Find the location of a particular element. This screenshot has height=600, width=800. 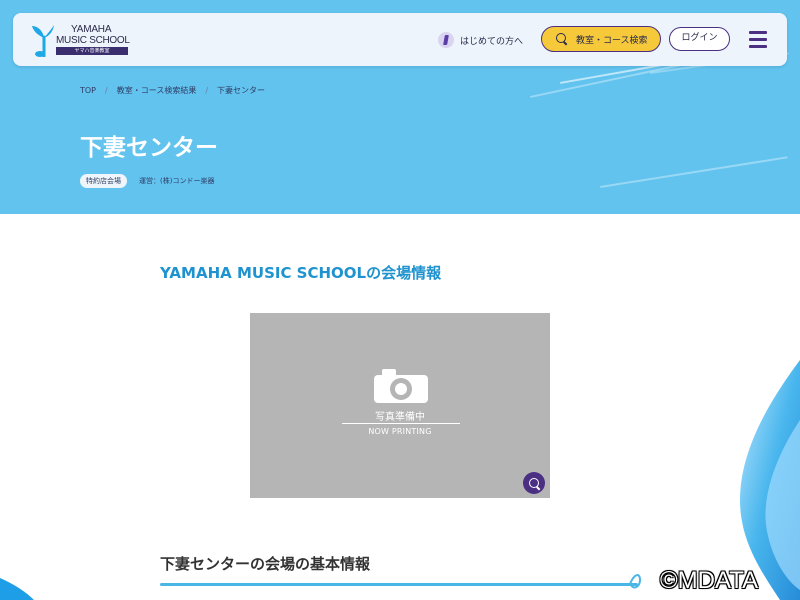

breadcrumb-top-link: TOP is located at coordinates (88, 90).